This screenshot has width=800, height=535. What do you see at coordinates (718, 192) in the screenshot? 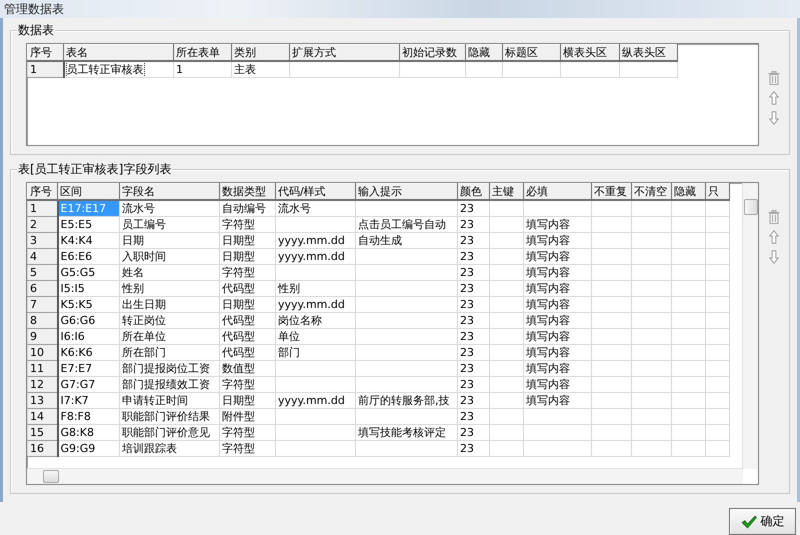
I see `column-header: 只` at bounding box center [718, 192].